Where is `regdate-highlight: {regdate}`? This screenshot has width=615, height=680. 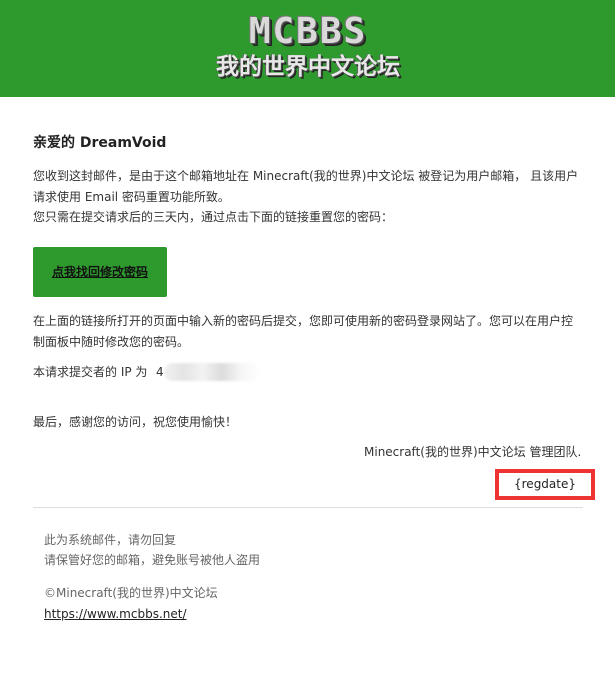
regdate-highlight: {regdate} is located at coordinates (545, 484).